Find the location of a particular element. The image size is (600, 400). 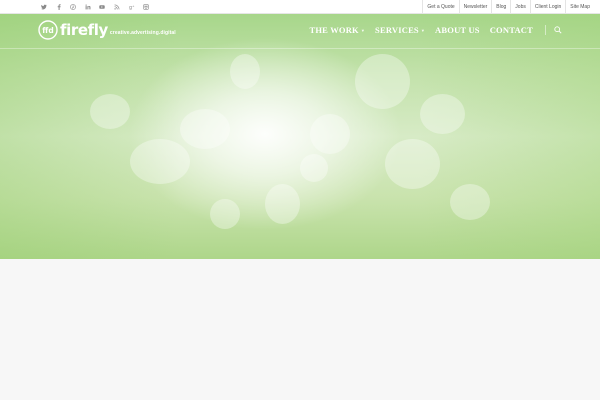

nav-item-about-us: ABOUT US is located at coordinates (457, 30).